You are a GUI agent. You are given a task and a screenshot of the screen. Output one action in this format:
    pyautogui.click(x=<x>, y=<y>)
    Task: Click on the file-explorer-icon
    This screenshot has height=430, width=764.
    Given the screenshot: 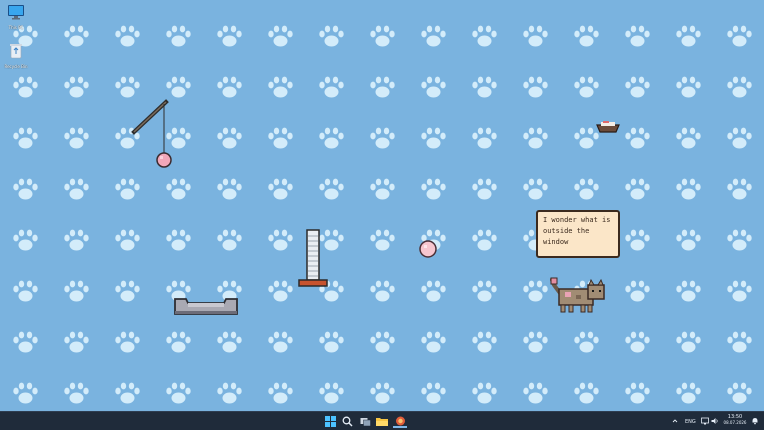 What is the action you would take?
    pyautogui.click(x=382, y=422)
    